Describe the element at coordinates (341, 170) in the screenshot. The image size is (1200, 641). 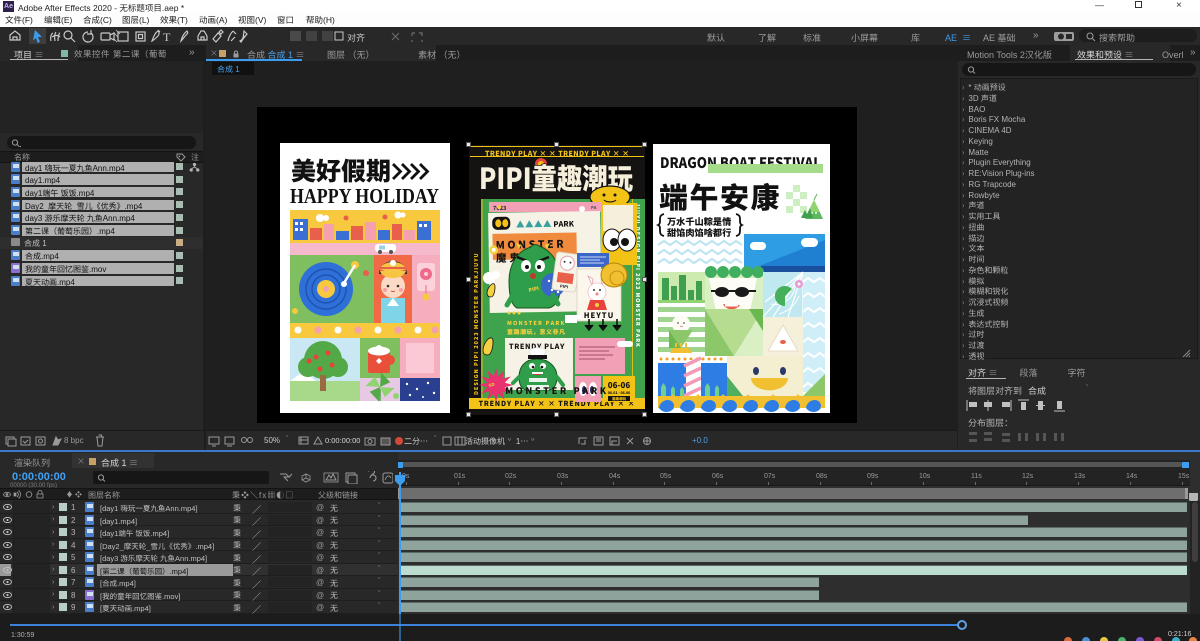
I see `svg-text: 美好假期` at that location.